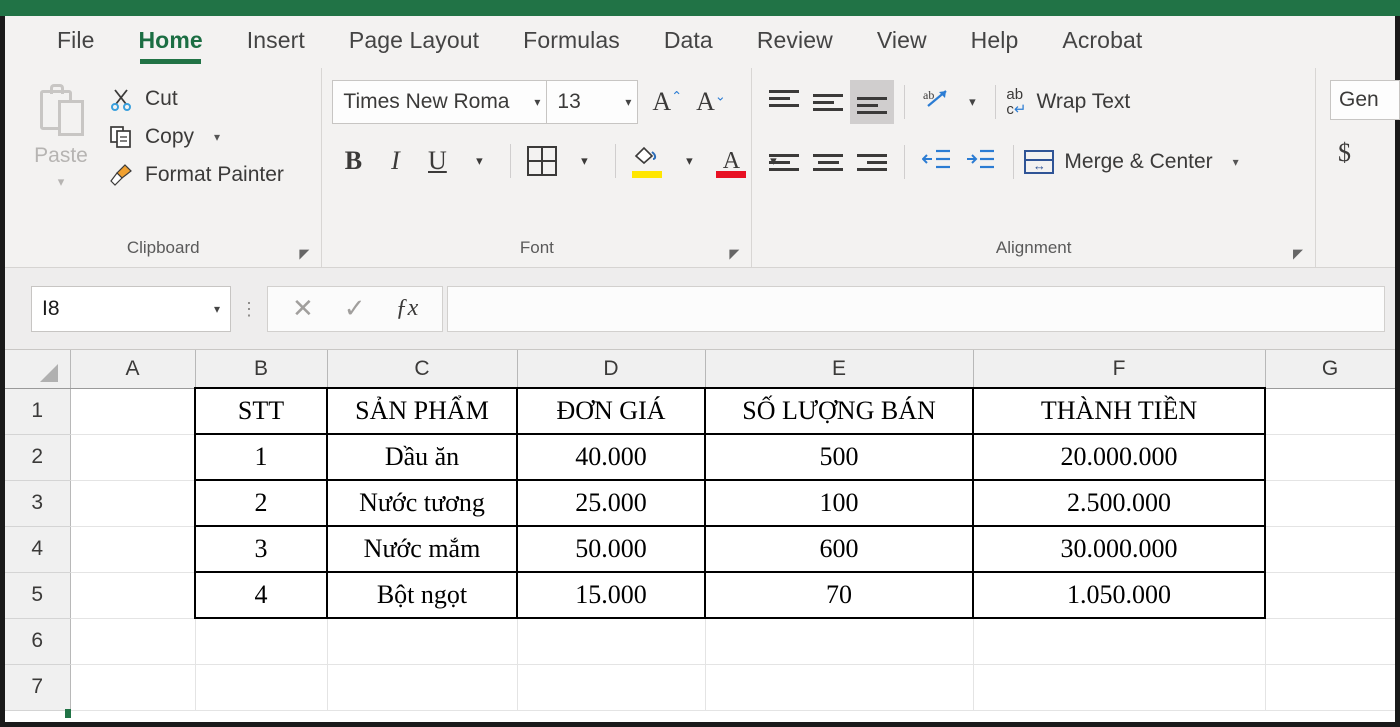 Image resolution: width=1400 pixels, height=727 pixels. I want to click on fill-color-button, so click(647, 161).